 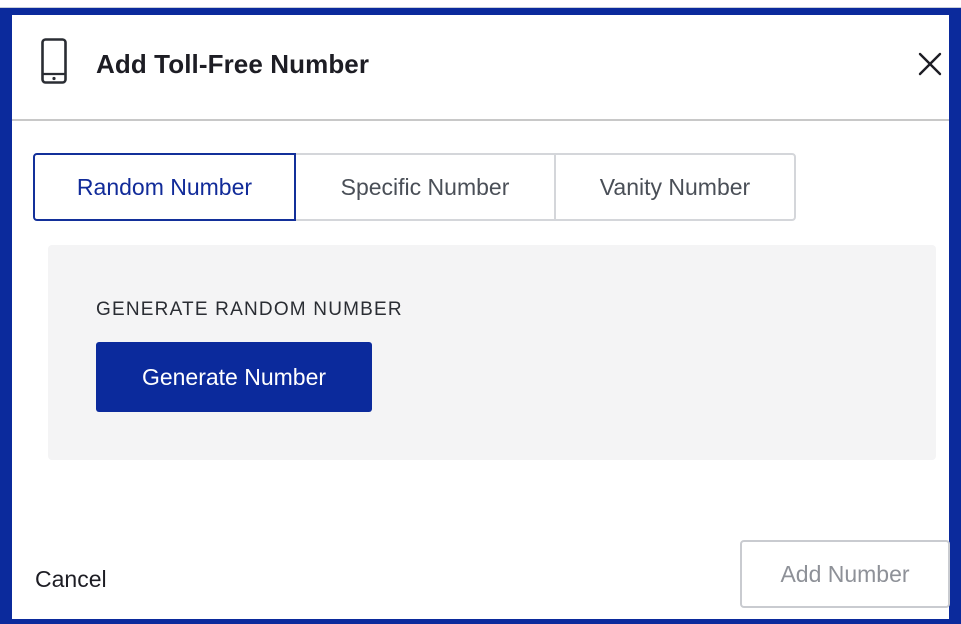 What do you see at coordinates (249, 309) in the screenshot?
I see `panel-heading: GENERATE RANDOM NUMBER` at bounding box center [249, 309].